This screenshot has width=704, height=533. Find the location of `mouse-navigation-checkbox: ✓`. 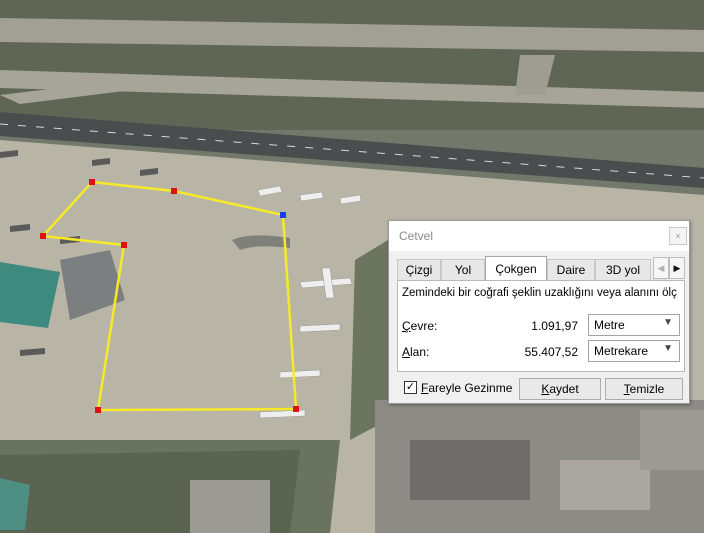

mouse-navigation-checkbox: ✓ is located at coordinates (410, 387).